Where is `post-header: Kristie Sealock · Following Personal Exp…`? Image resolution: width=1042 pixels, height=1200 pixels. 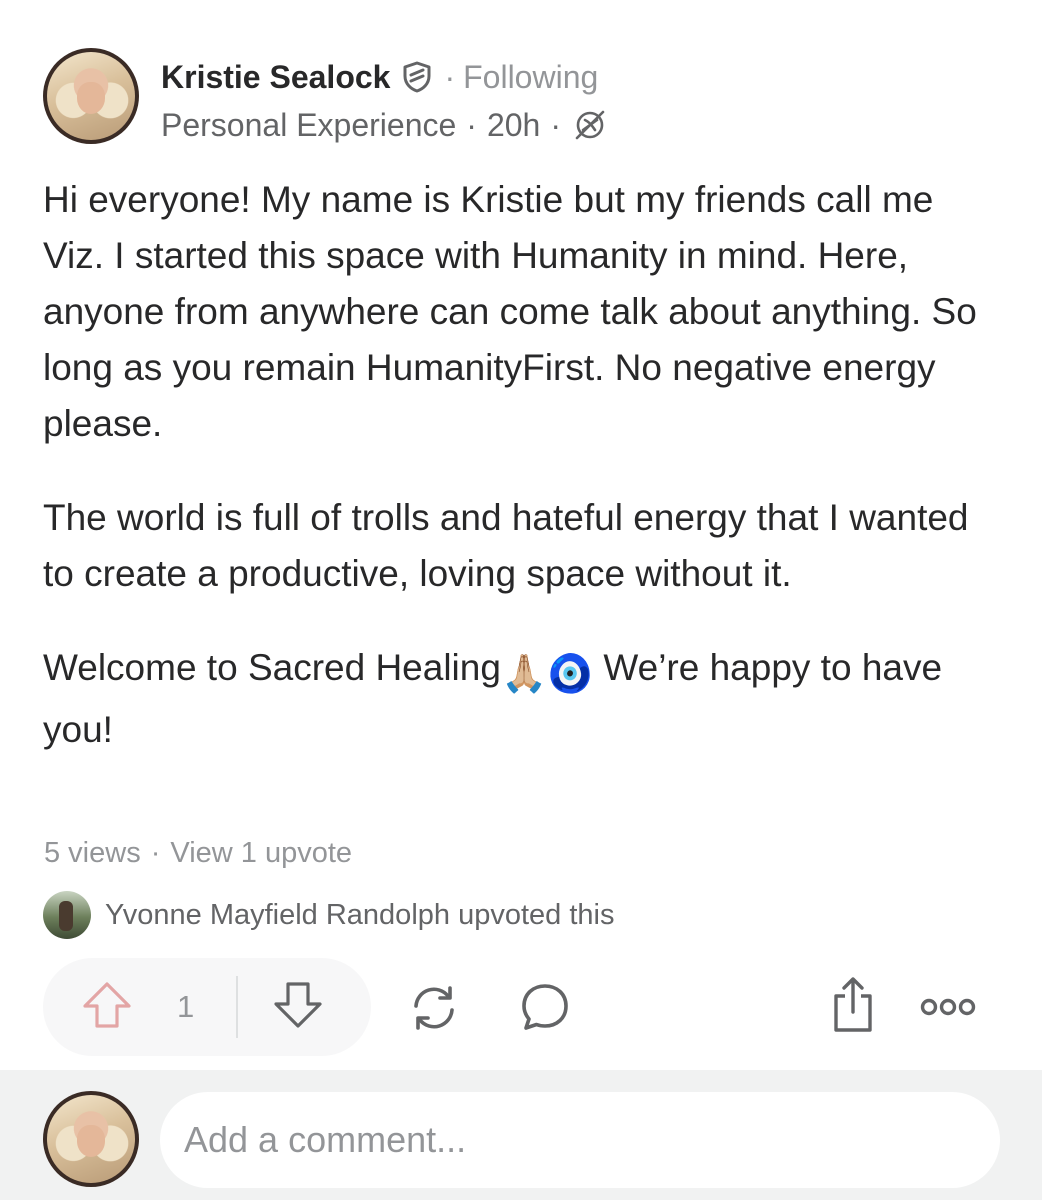
post-header: Kristie Sealock · Following Personal Exp… is located at coordinates (325, 96).